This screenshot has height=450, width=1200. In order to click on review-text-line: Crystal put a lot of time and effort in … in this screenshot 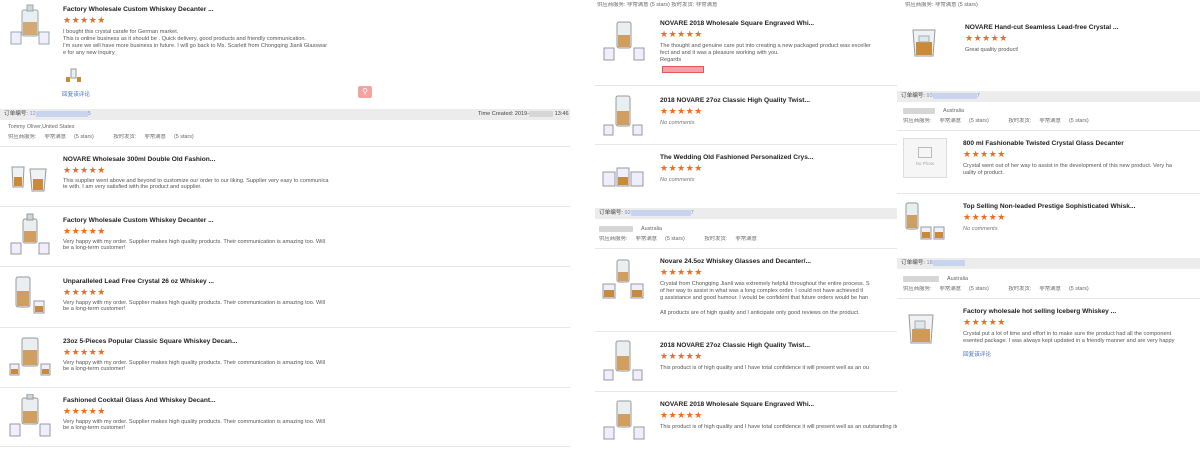, I will do `click(1067, 334)`.